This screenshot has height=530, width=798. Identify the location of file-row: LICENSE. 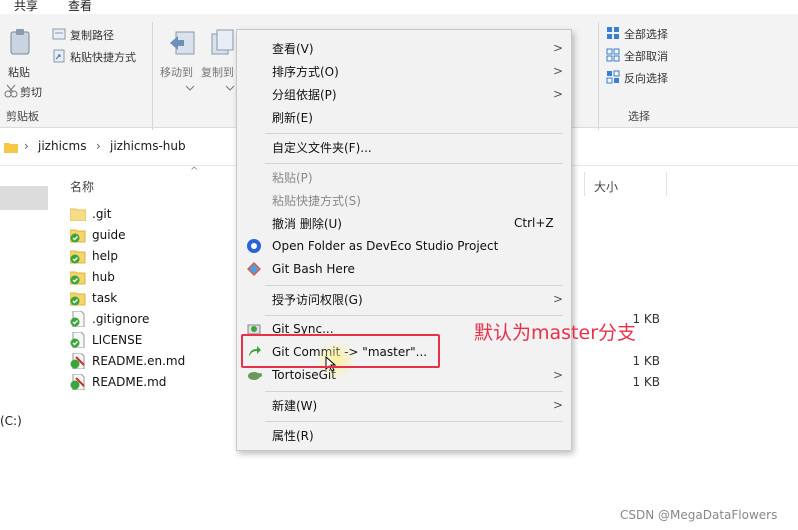
(106, 340).